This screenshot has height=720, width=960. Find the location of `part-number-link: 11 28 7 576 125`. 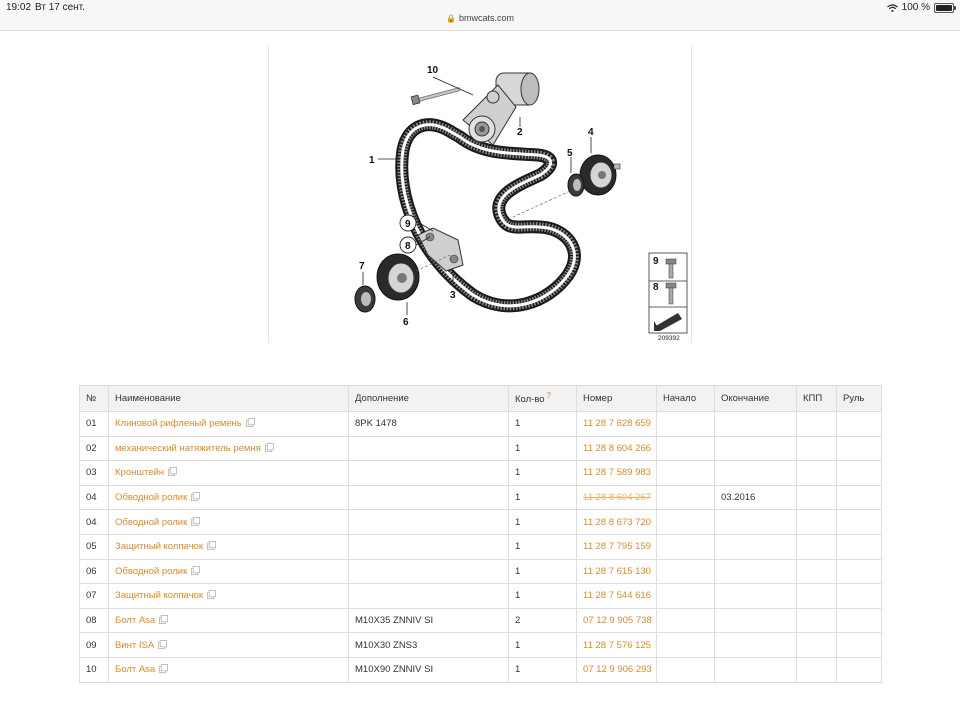

part-number-link: 11 28 7 576 125 is located at coordinates (617, 645).